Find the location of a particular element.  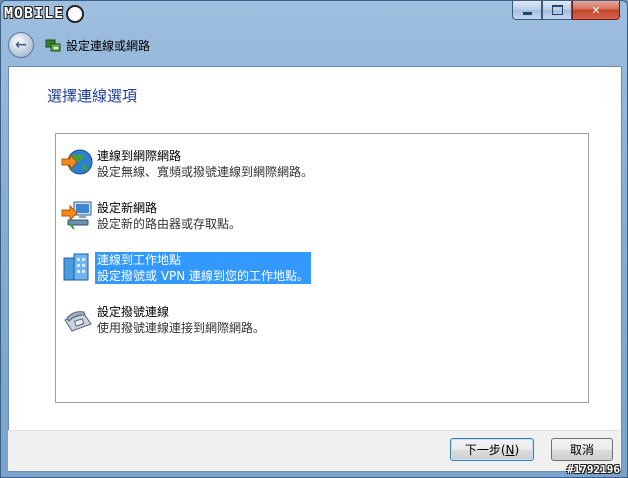

minimize-button is located at coordinates (527, 10).